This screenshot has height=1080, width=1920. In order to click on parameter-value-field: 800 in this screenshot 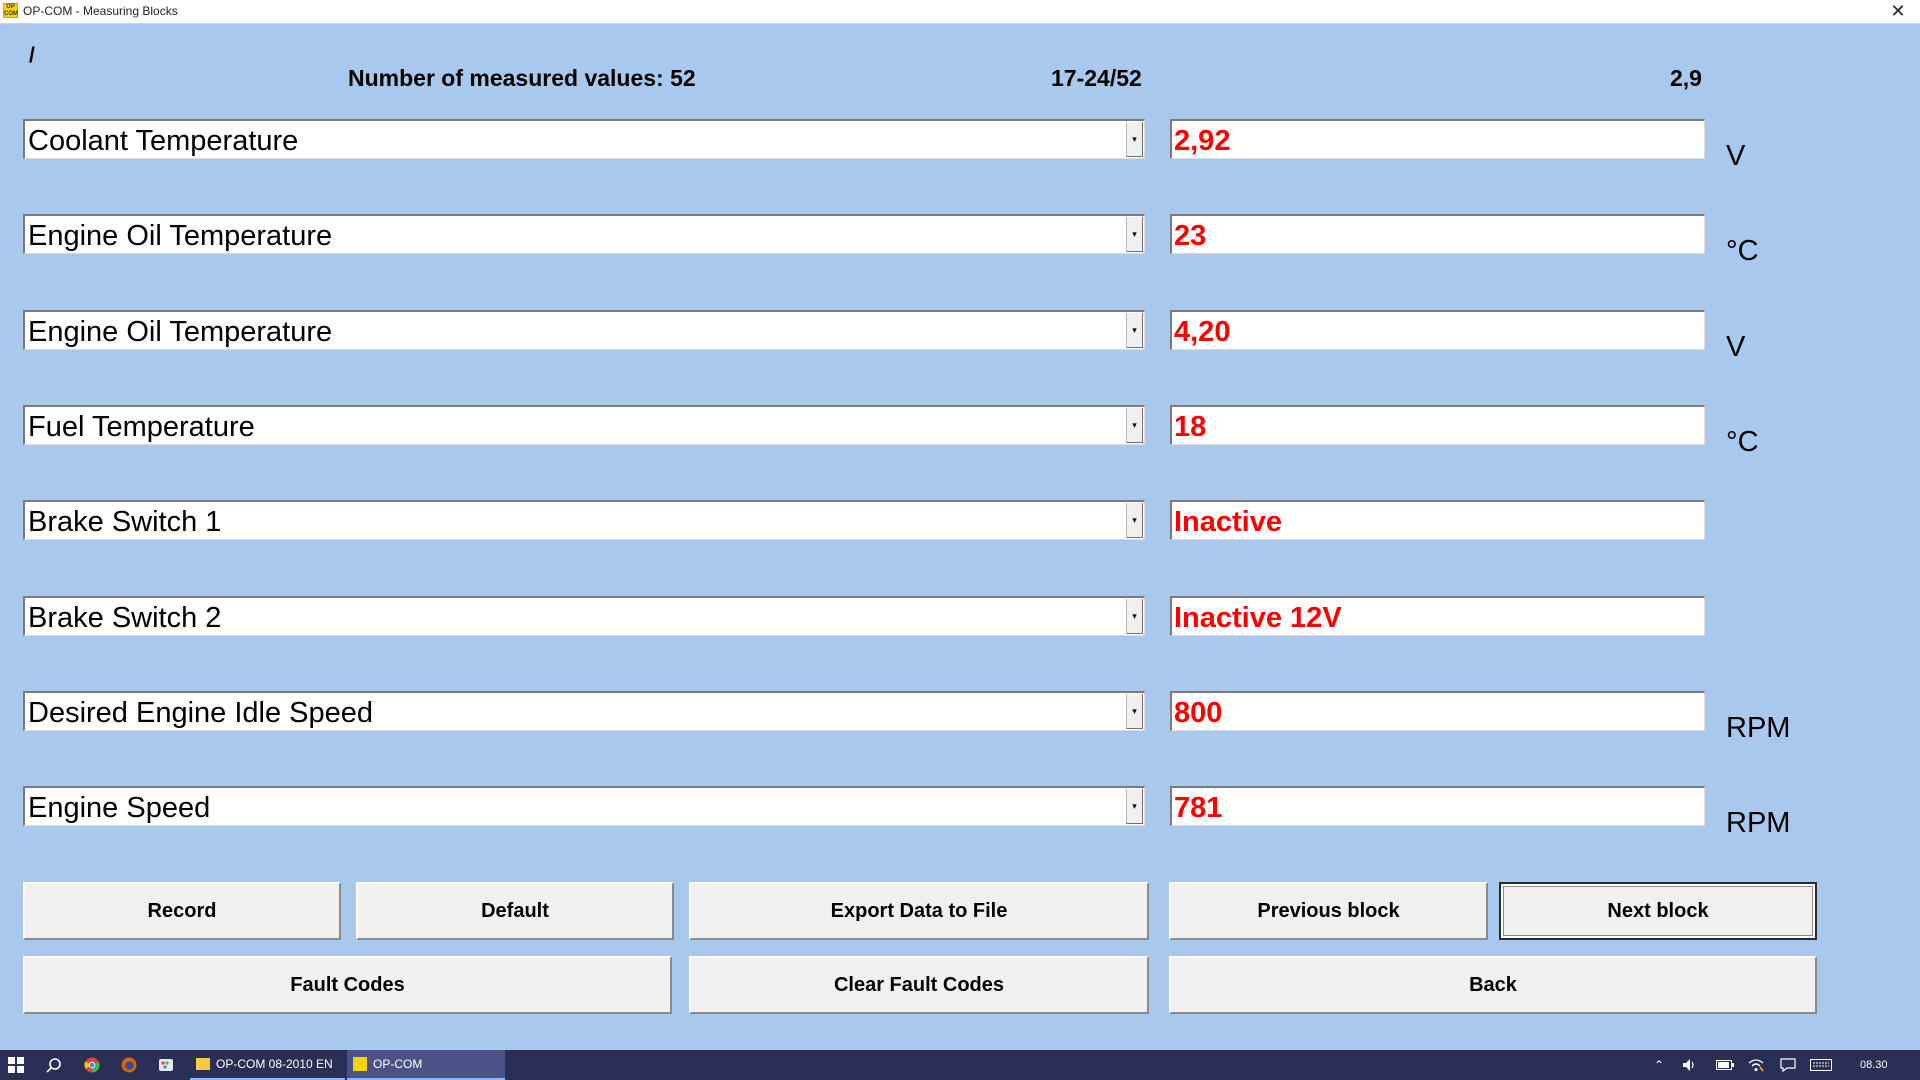, I will do `click(1437, 711)`.